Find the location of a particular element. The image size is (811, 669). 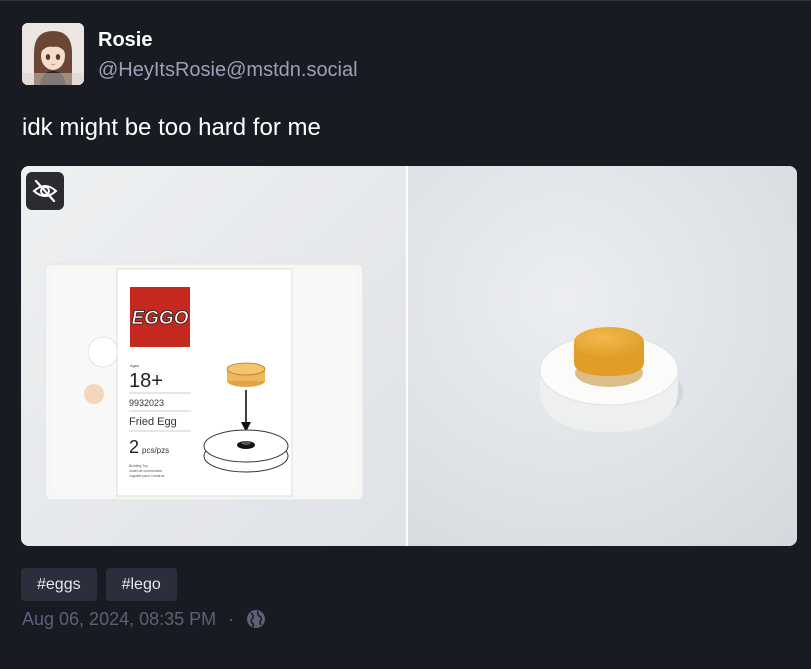

avatar is located at coordinates (53, 54).